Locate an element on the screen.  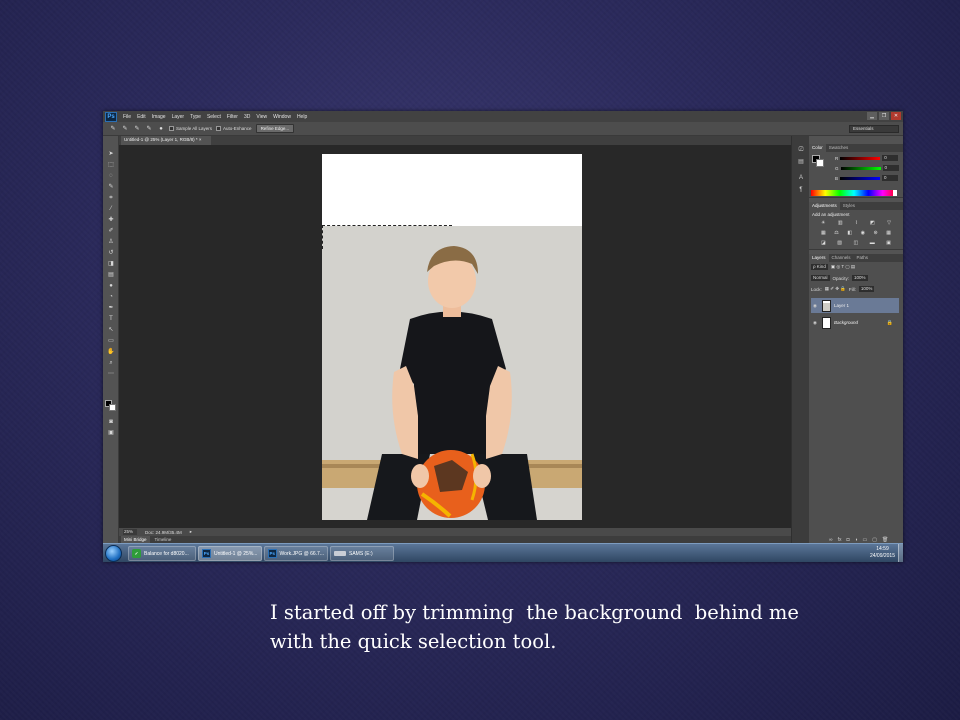
menu-help: Help is located at coordinates (302, 117).